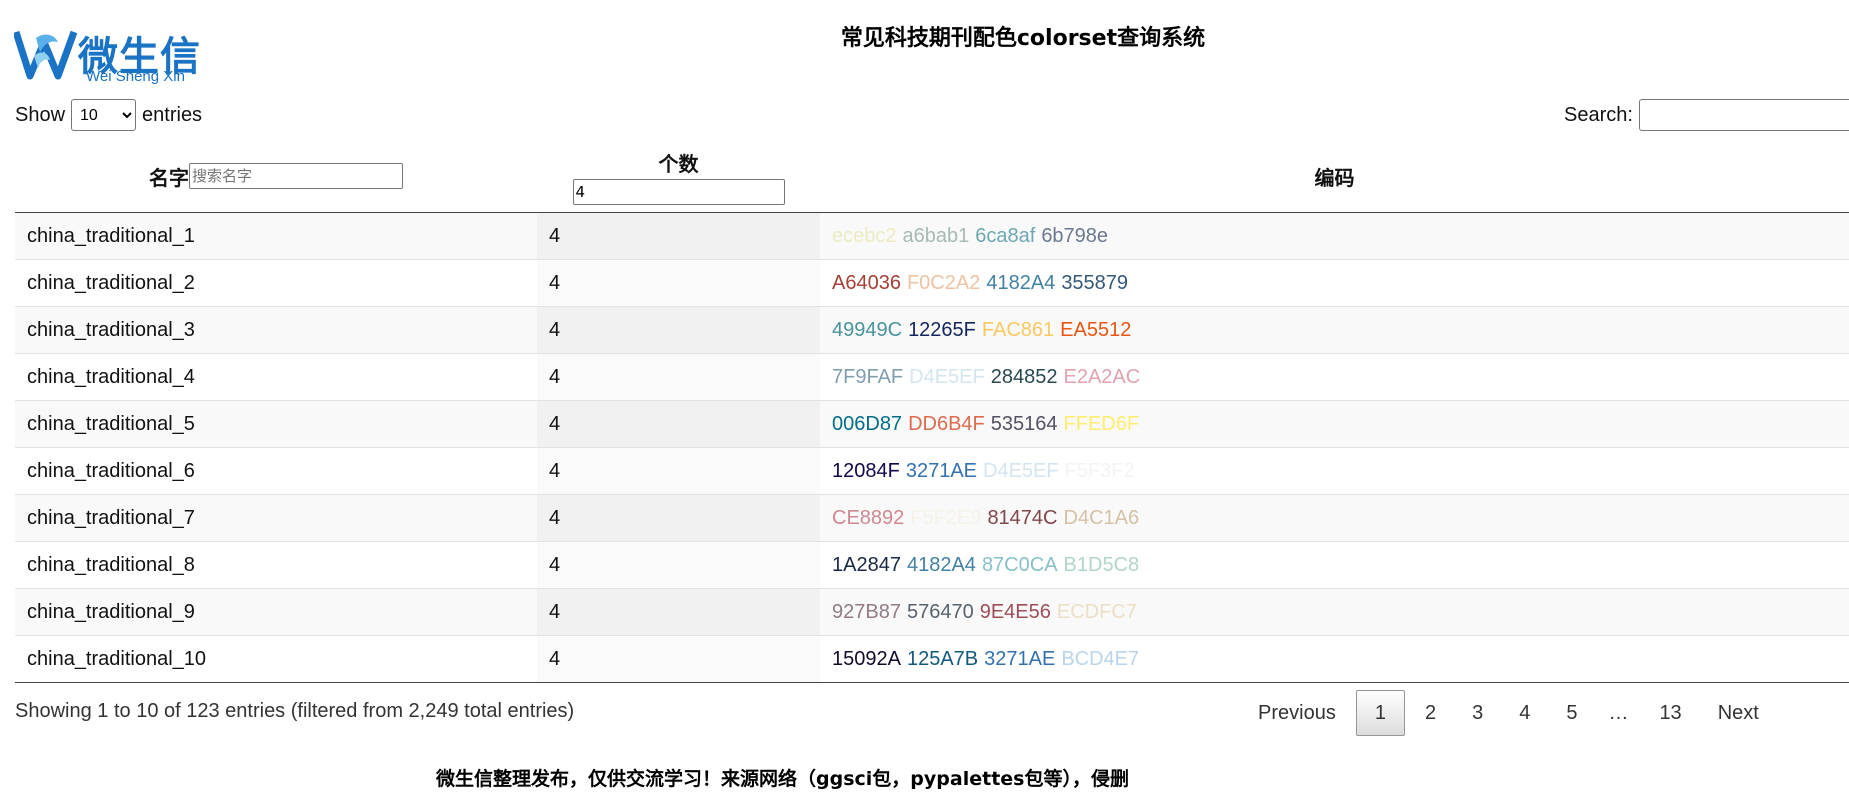 This screenshot has width=1849, height=795. What do you see at coordinates (1334, 424) in the screenshot?
I see `color-codes-cell: 006D87 DD6B4F 535164 FFED6F` at bounding box center [1334, 424].